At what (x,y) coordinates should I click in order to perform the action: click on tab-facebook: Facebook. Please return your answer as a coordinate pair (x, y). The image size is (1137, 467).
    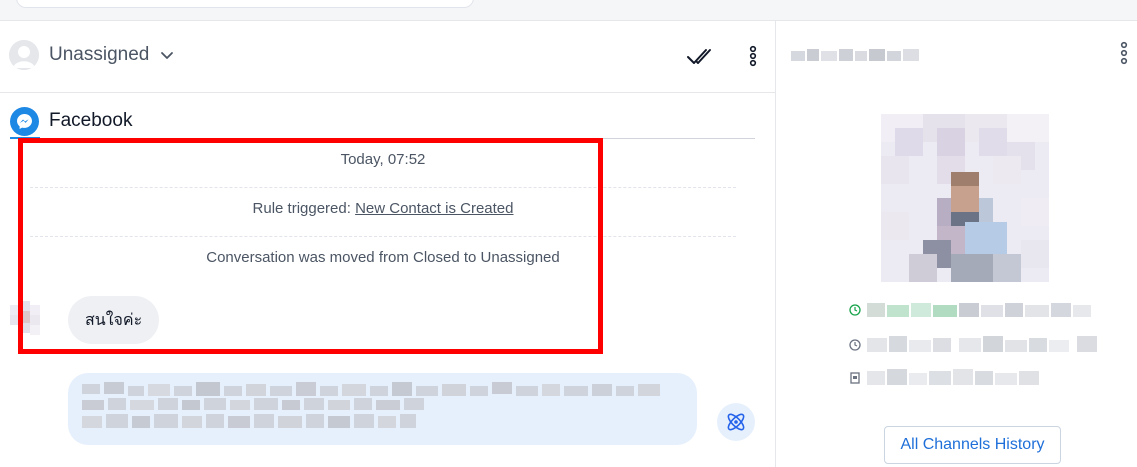
    Looking at the image, I should click on (71, 121).